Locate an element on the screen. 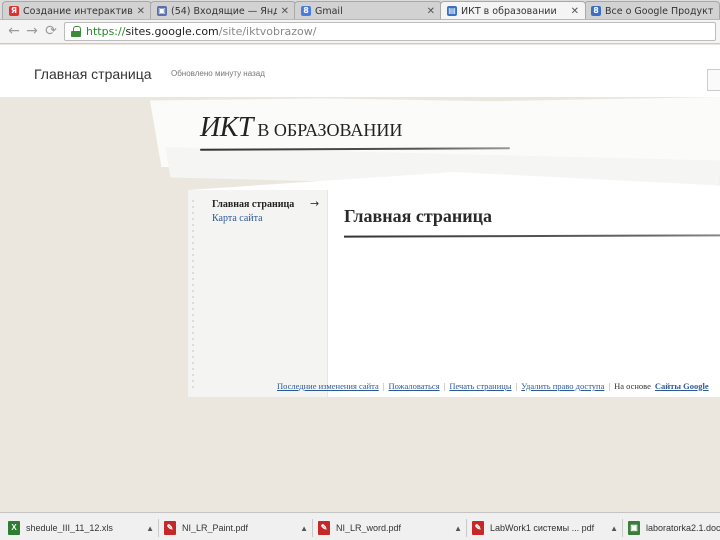 The height and width of the screenshot is (540, 720). browser-tab: ▣ (54) Входящие — Яндекс ✕ is located at coordinates (223, 10).